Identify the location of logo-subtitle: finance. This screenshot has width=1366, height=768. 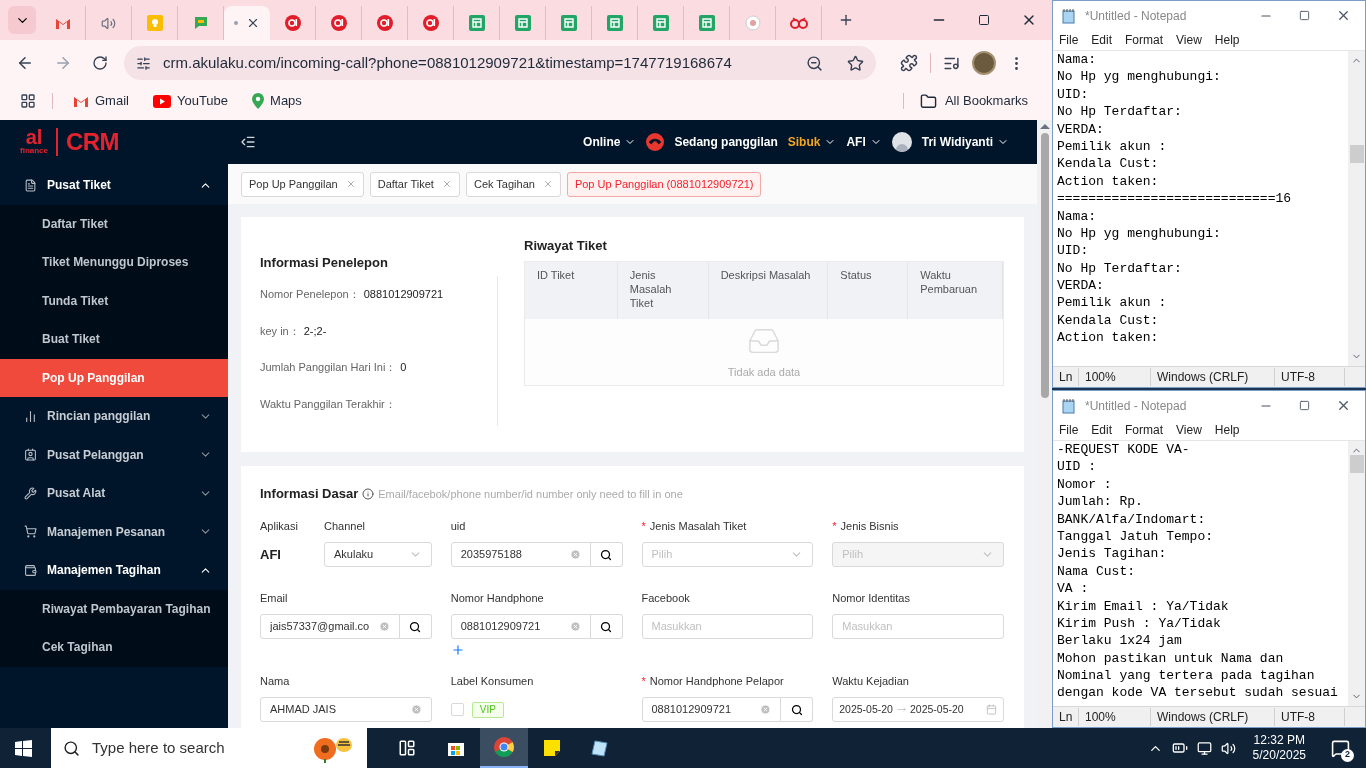
(34, 150).